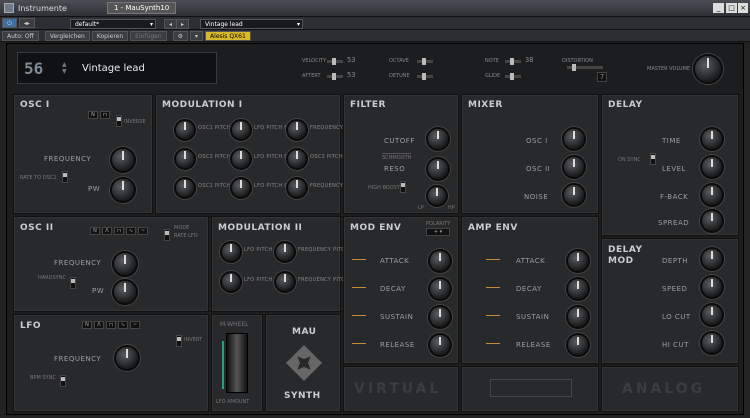  What do you see at coordinates (403, 187) in the screenshot?
I see `filter-highboost-switch` at bounding box center [403, 187].